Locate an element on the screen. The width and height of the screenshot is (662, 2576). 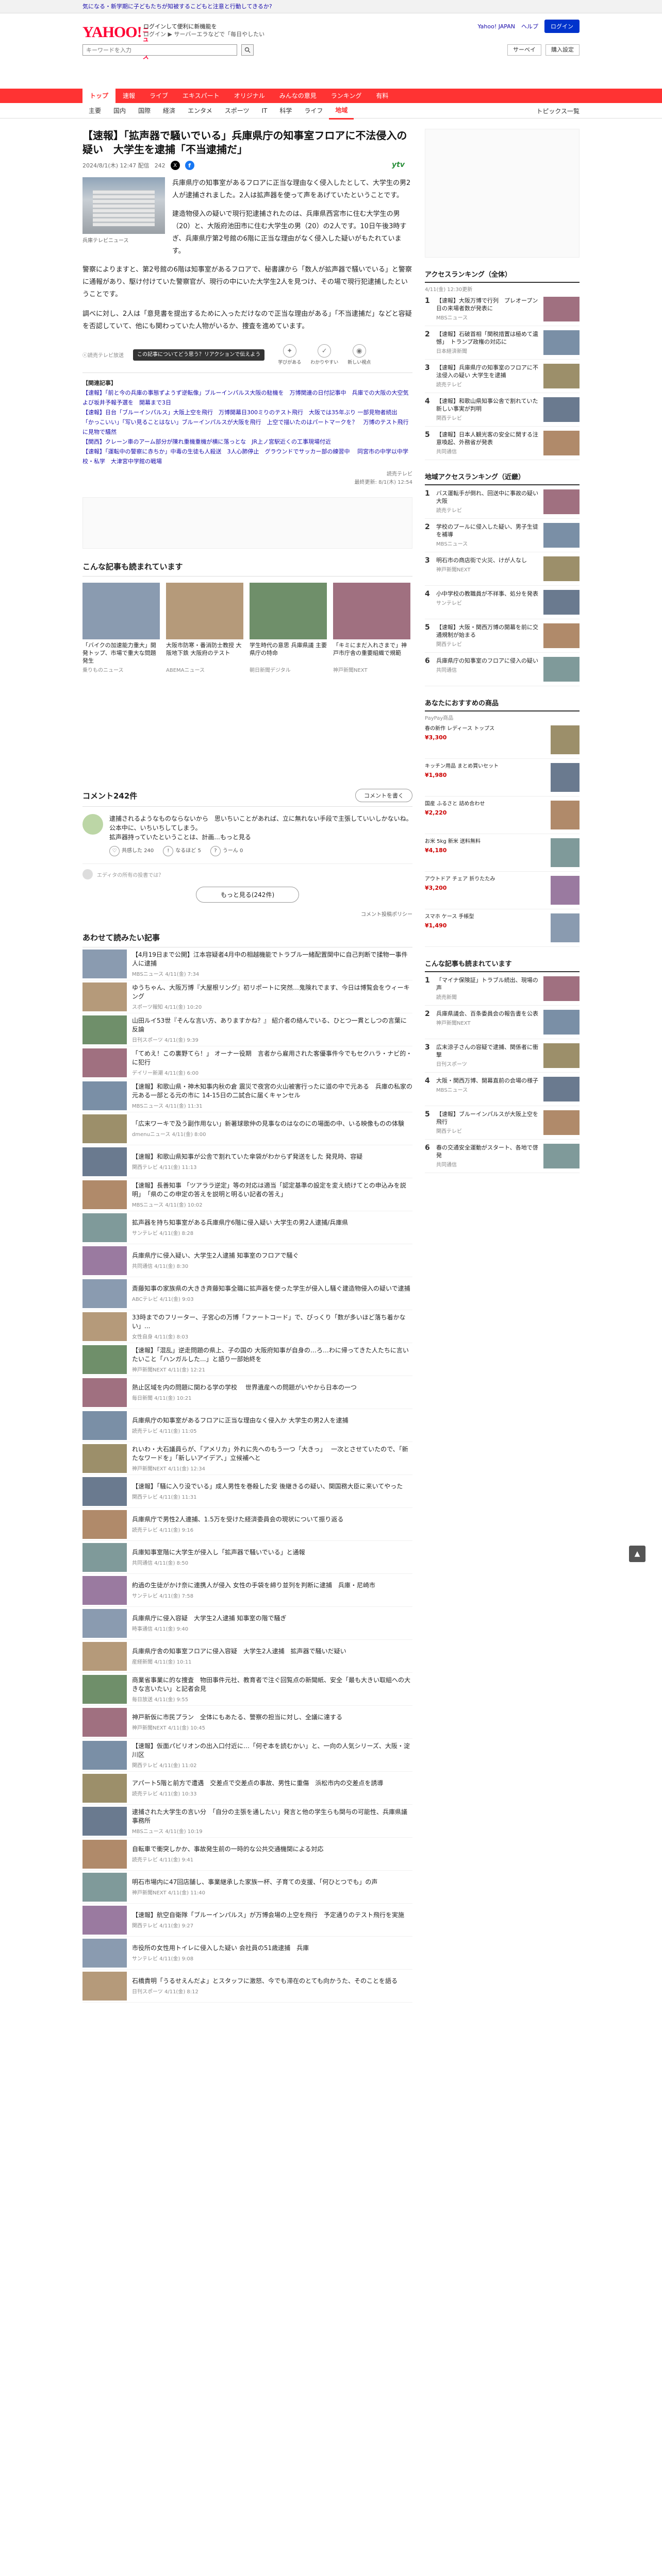
promo-bar: 気になる・新学期に子どもたちが知被するこどもと注意と行動してきるか? is located at coordinates (331, 6).